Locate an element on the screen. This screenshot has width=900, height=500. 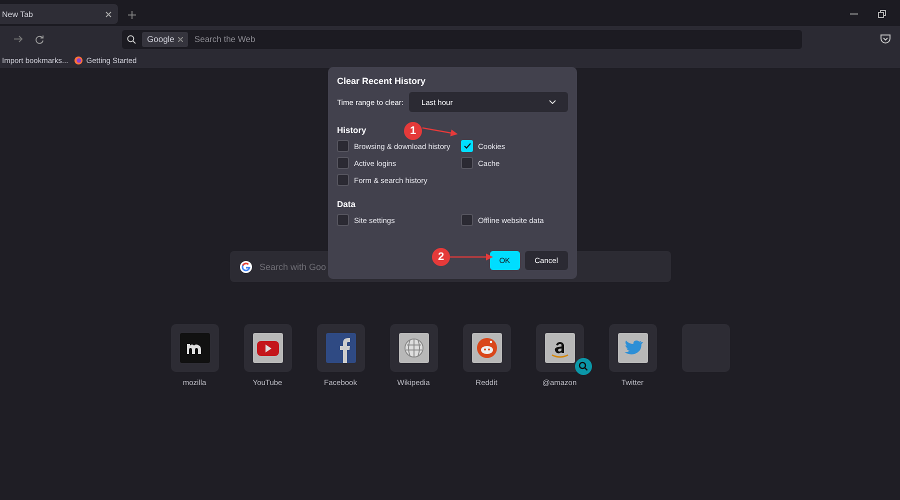
step-marker: 1 is located at coordinates (413, 131).